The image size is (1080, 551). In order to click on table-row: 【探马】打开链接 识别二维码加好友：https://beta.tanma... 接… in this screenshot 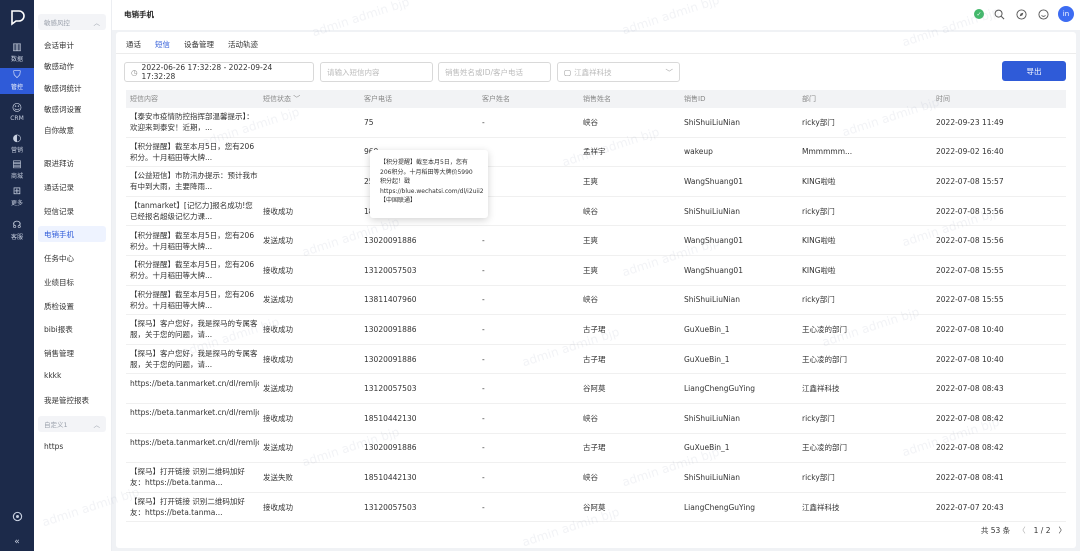, I will do `click(596, 508)`.